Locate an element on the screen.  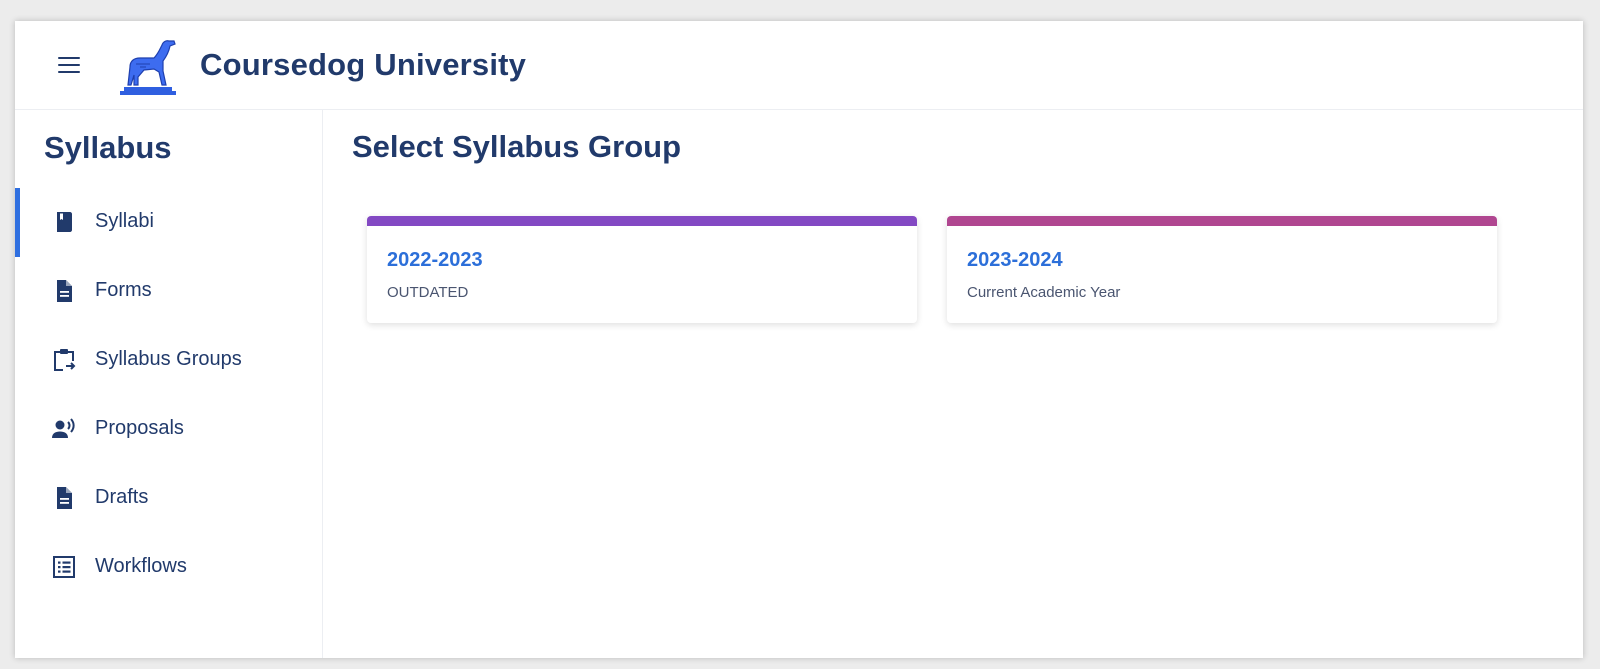
clipboard-move-icon is located at coordinates (65, 360).